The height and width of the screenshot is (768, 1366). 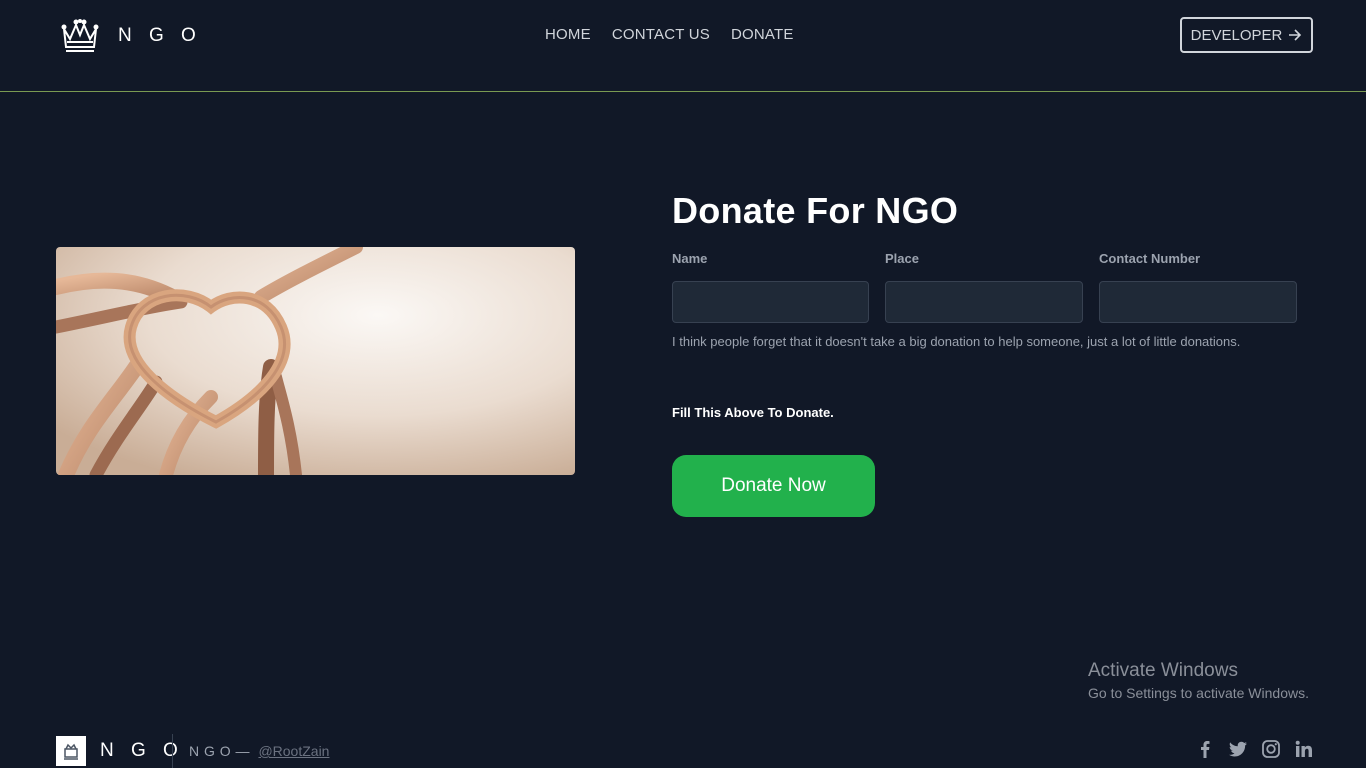 What do you see at coordinates (120, 751) in the screenshot?
I see `footer-brand-link: N G O` at bounding box center [120, 751].